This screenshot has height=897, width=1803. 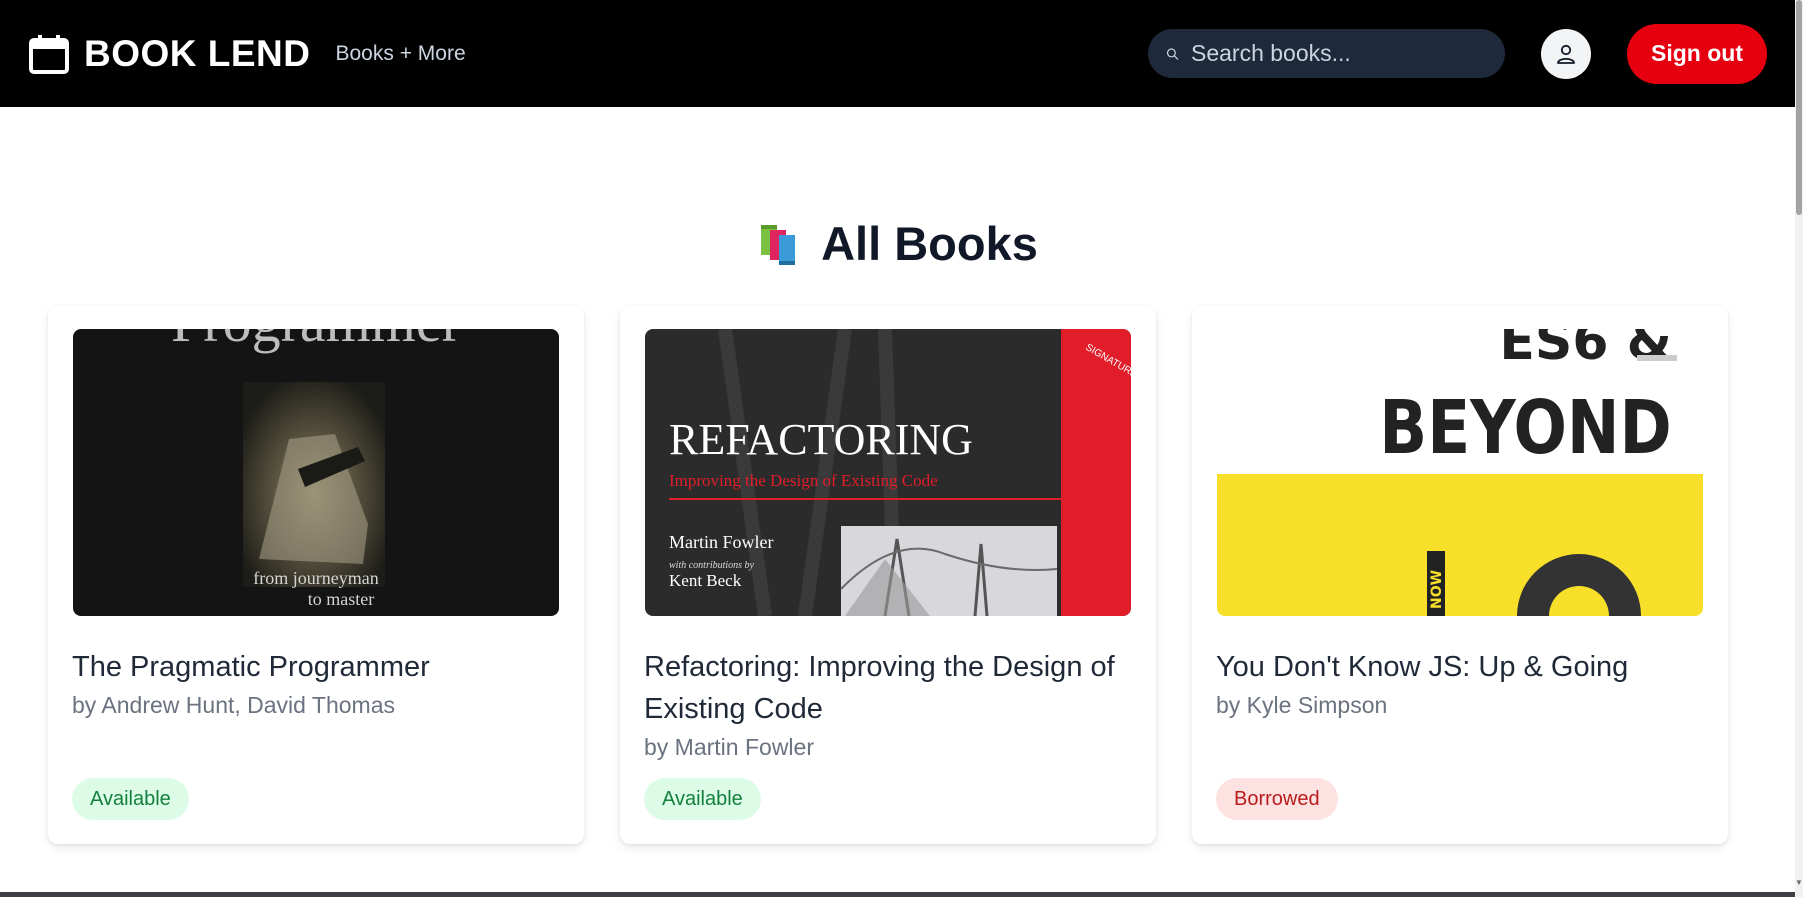 I want to click on brand: BOOK LEND Books + More, so click(x=247, y=54).